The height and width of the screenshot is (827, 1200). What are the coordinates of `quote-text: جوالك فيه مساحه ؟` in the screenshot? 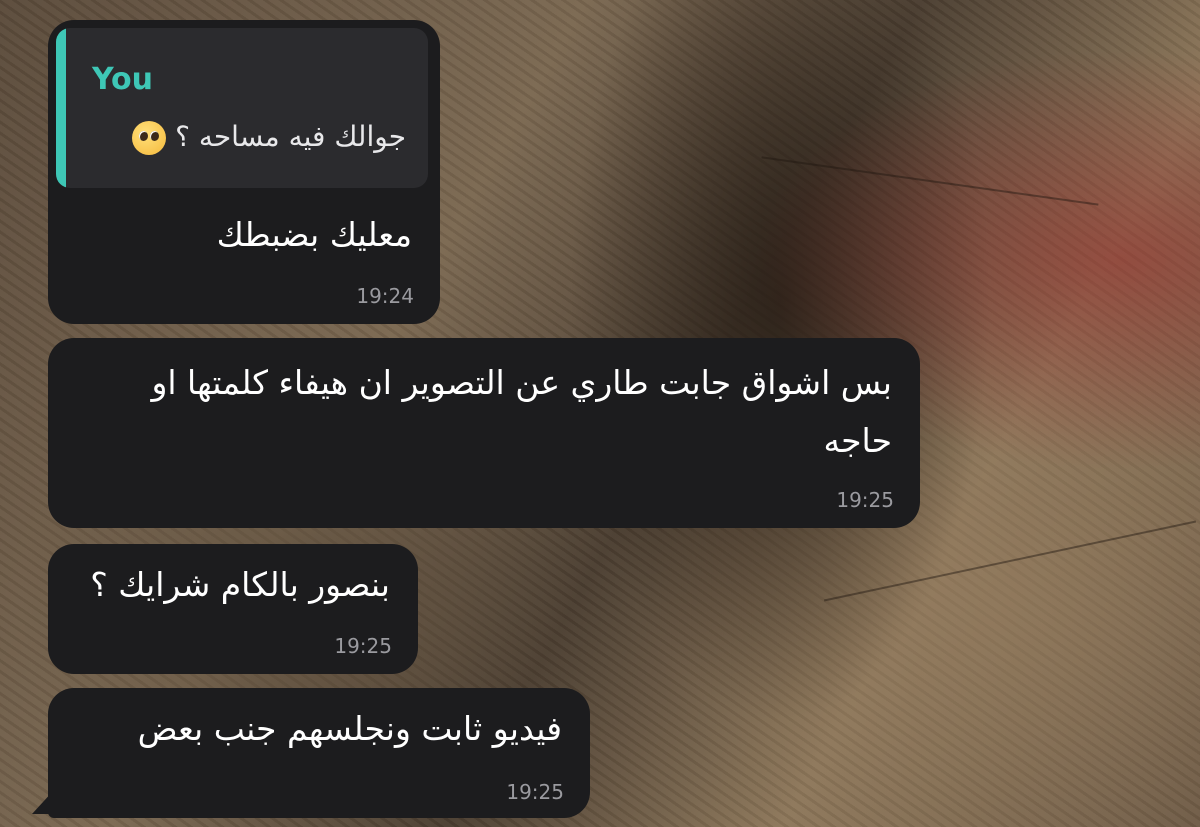 It's located at (264, 137).